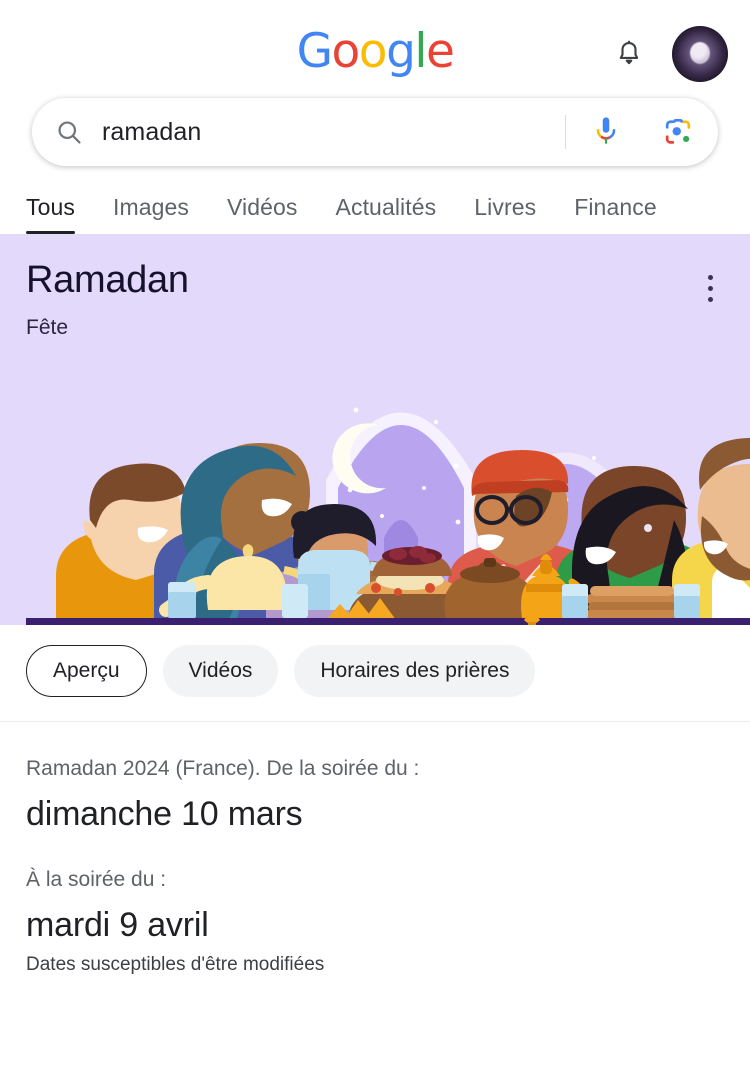  Describe the element at coordinates (420, 51) in the screenshot. I see `logo-letter-4: l` at that location.